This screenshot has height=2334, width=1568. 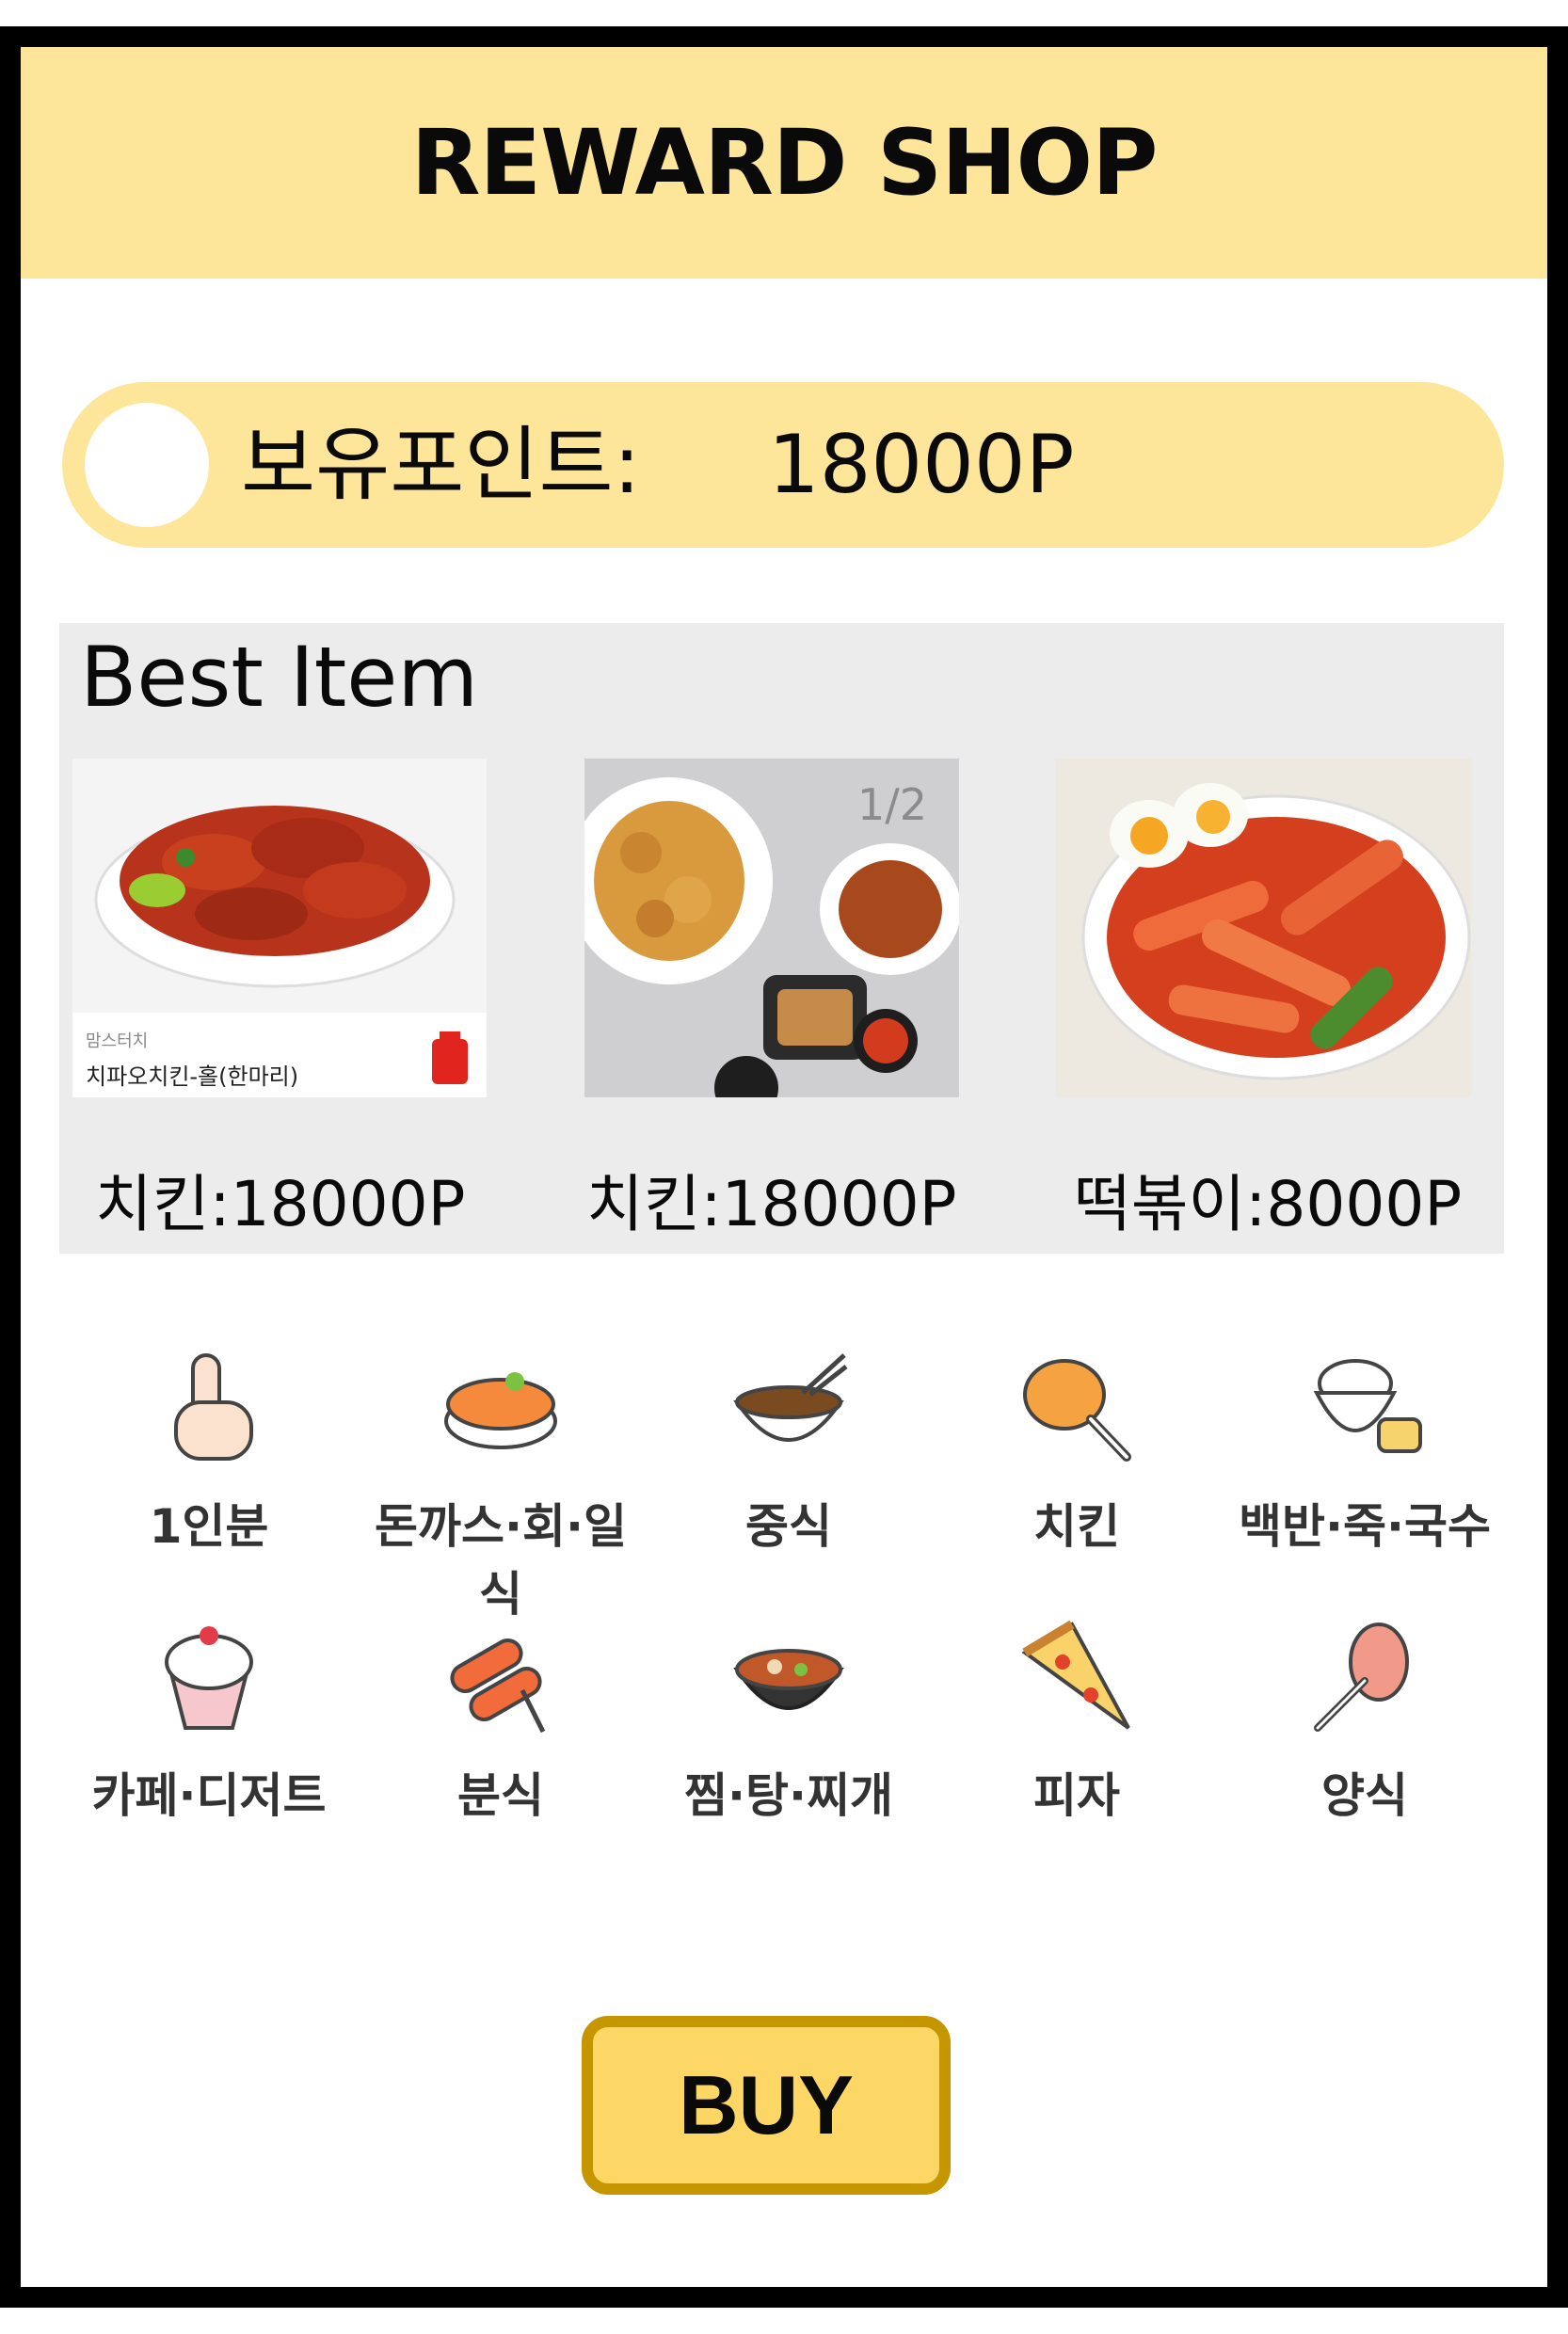 I want to click on category-cafe-dessert: 카페·디저트, so click(x=209, y=1721).